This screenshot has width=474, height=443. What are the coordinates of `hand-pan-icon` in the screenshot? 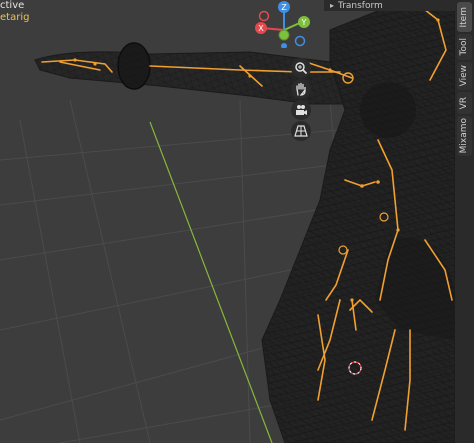 It's located at (301, 89).